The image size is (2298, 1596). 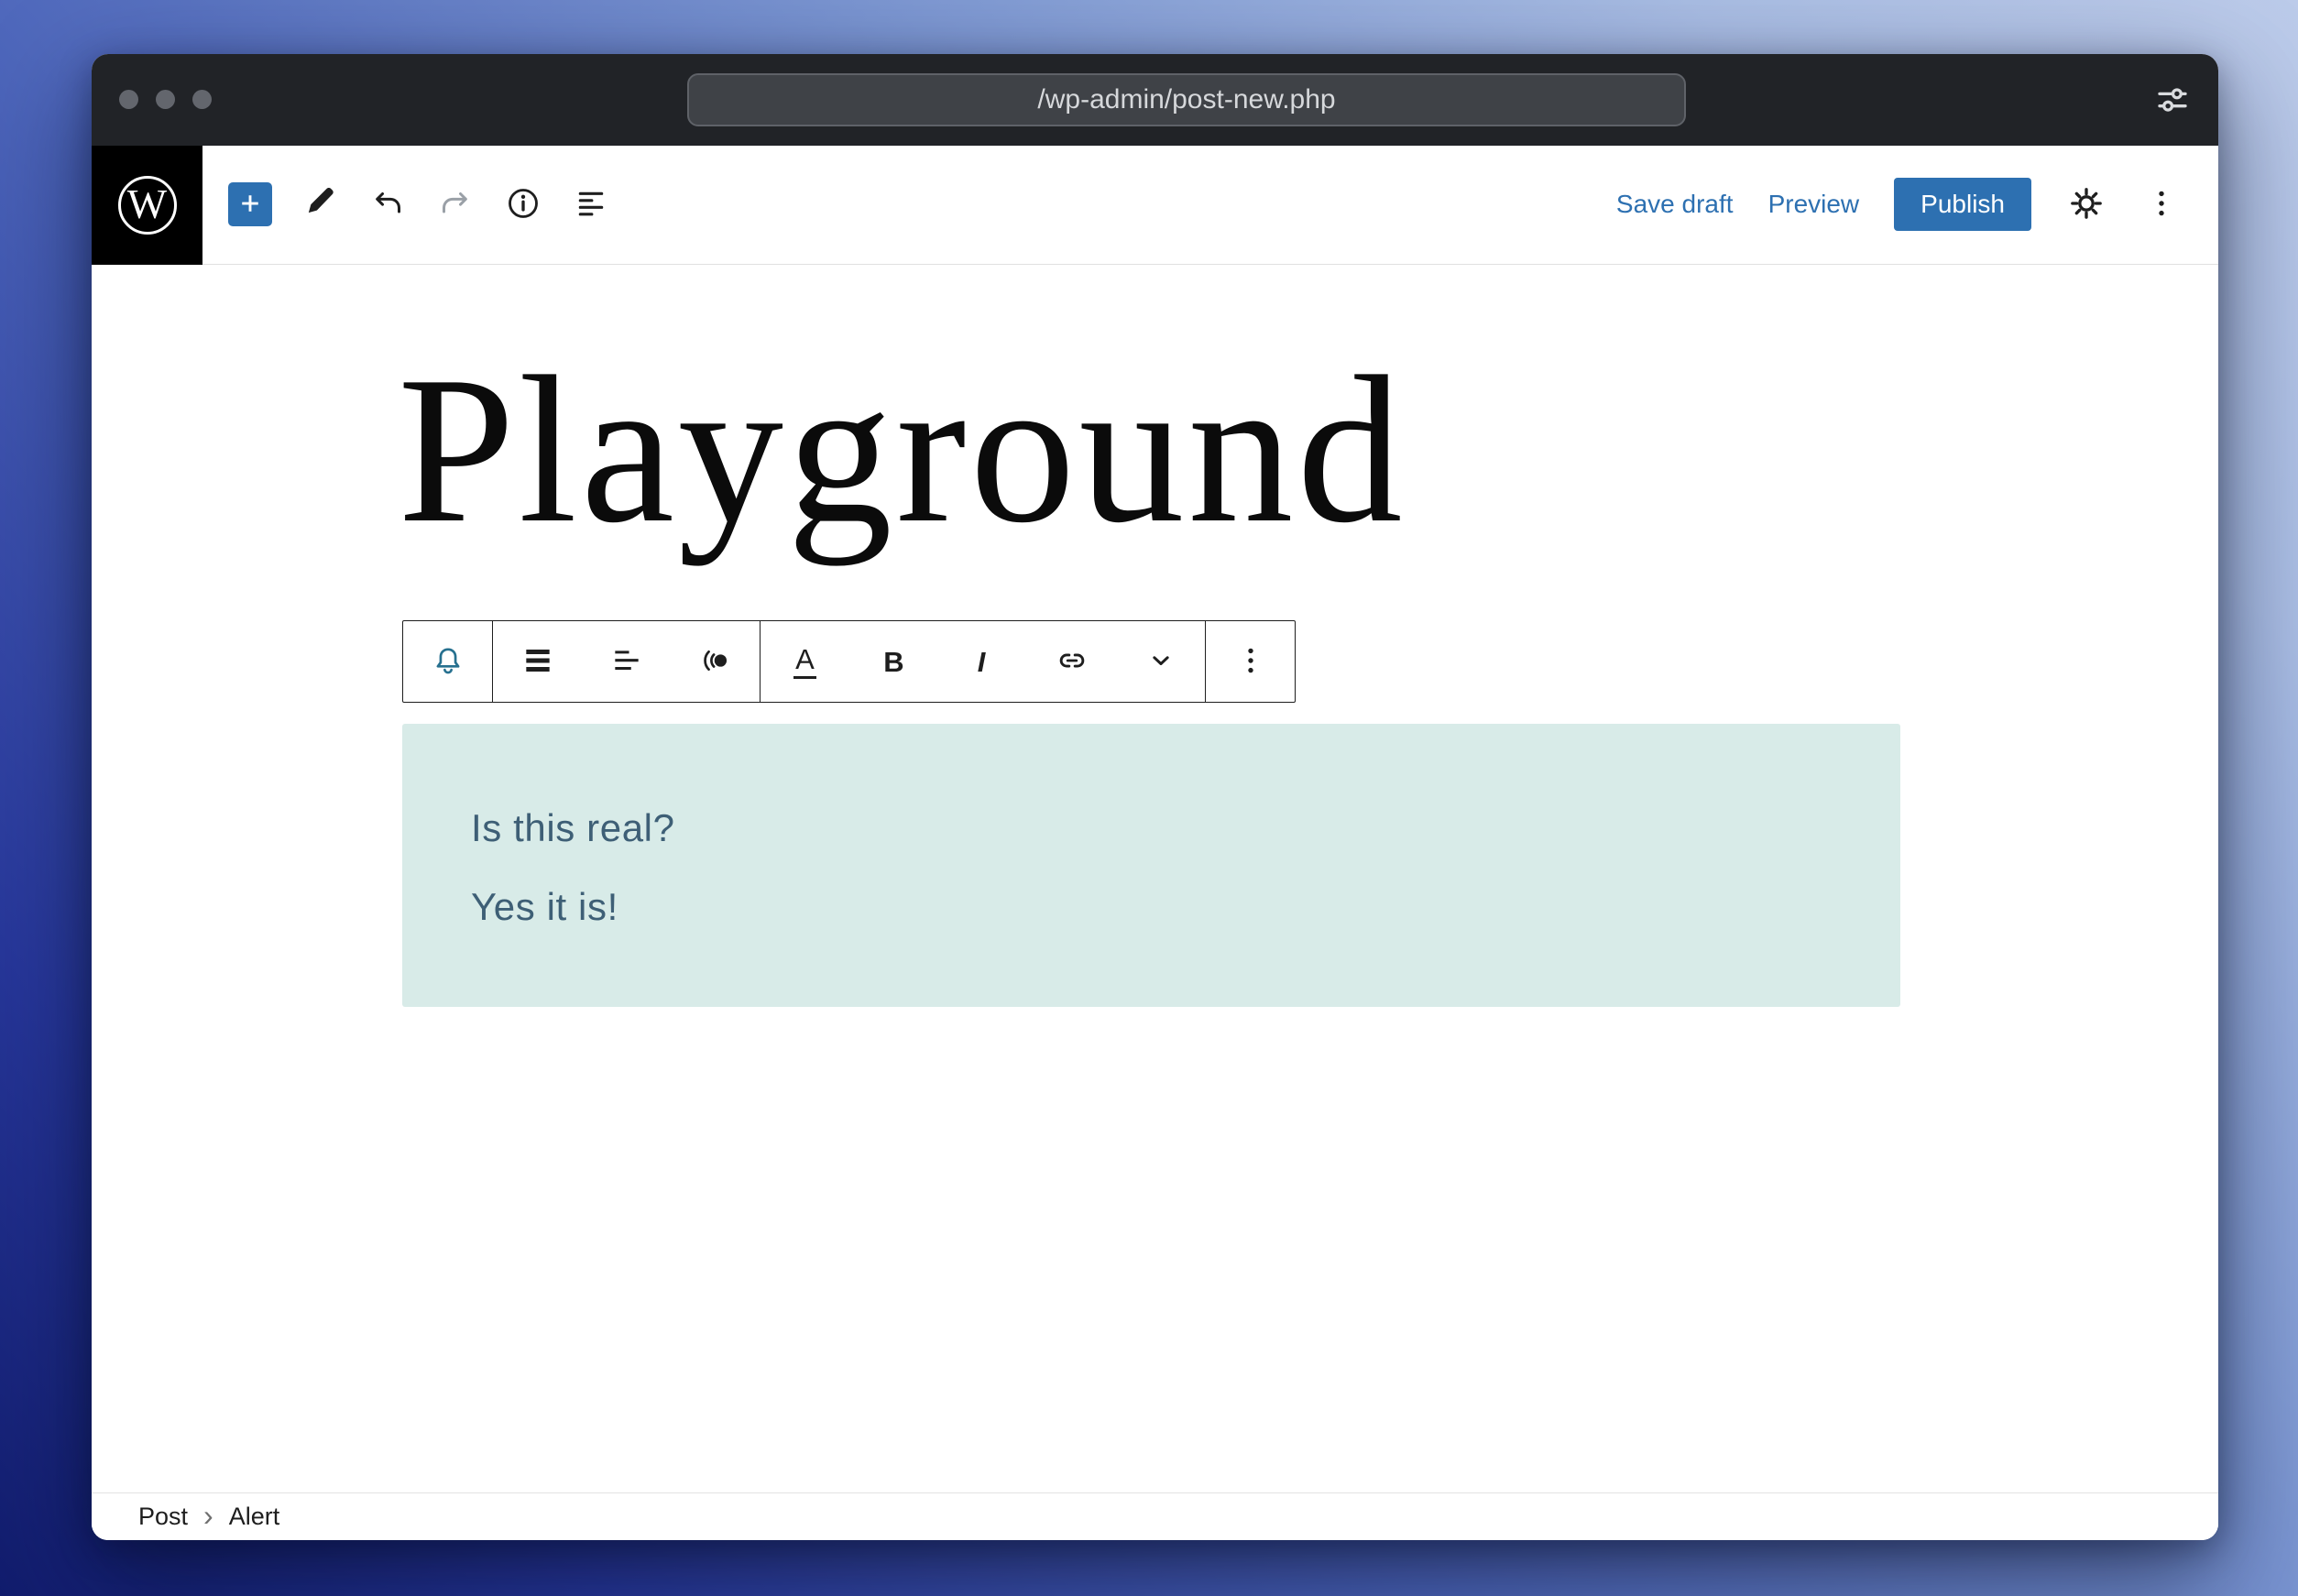 I want to click on bell-icon, so click(x=448, y=662).